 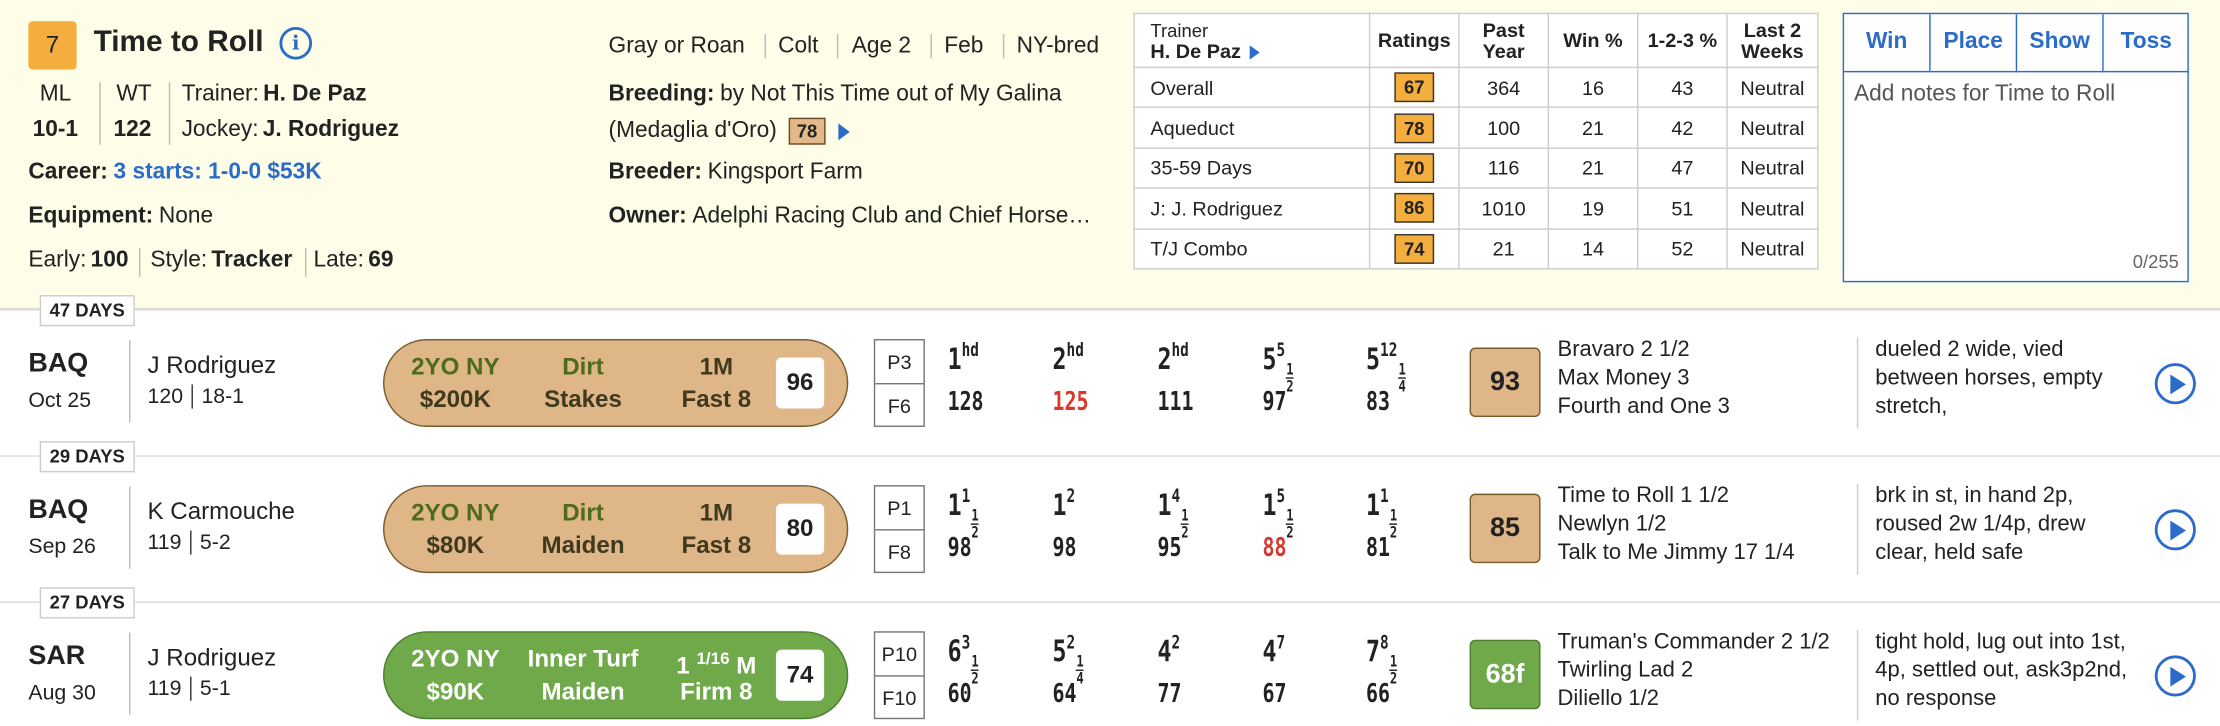 What do you see at coordinates (1278, 514) in the screenshot?
I see `call-position: 15 1 2` at bounding box center [1278, 514].